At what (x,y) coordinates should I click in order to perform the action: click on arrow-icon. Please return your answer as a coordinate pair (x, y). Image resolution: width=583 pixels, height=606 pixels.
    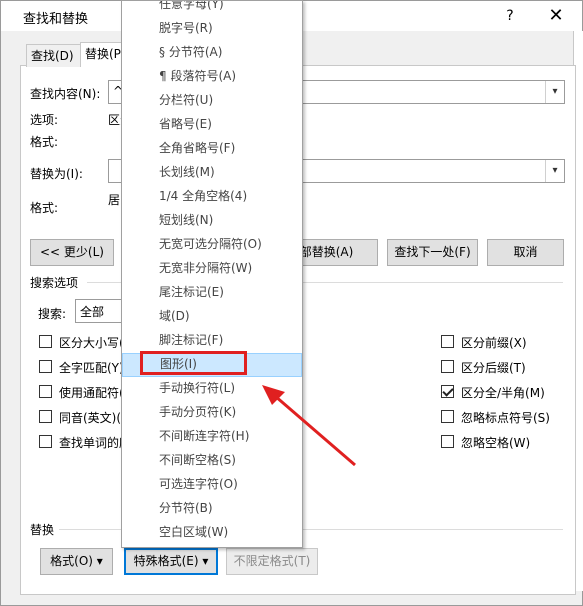
    Looking at the image, I should click on (309, 426).